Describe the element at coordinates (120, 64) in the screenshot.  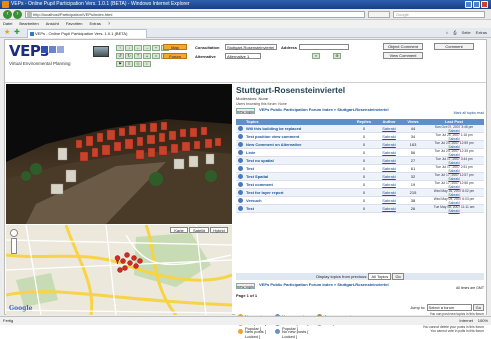
I see `walk-icon: ⚑` at that location.